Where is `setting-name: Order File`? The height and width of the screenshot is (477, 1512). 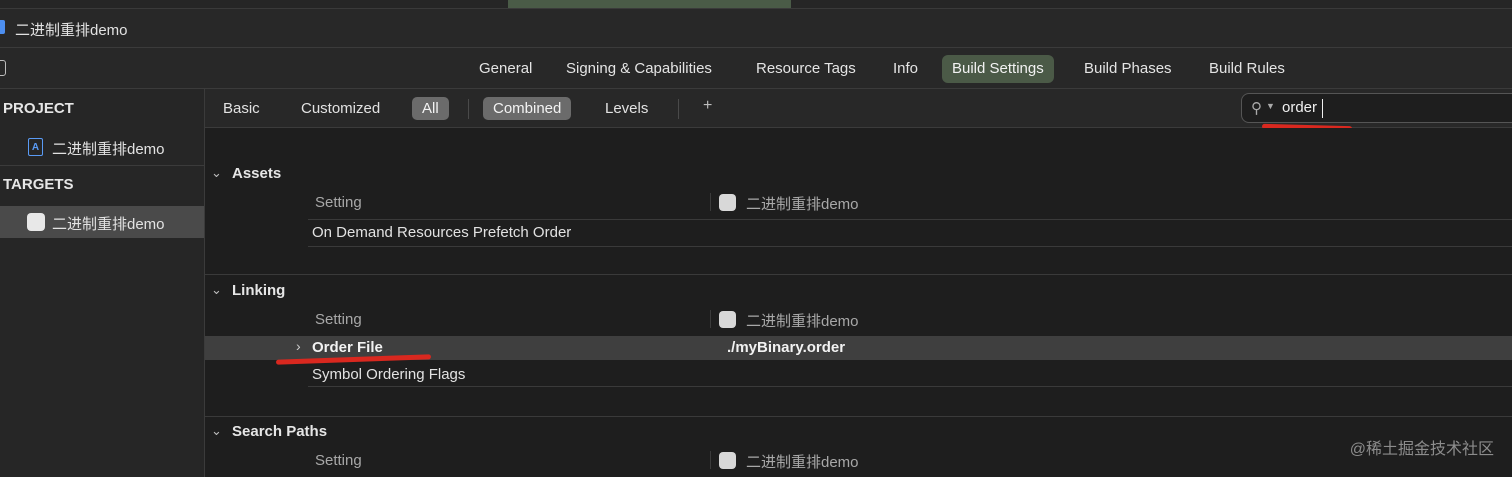
setting-name: Order File is located at coordinates (347, 347).